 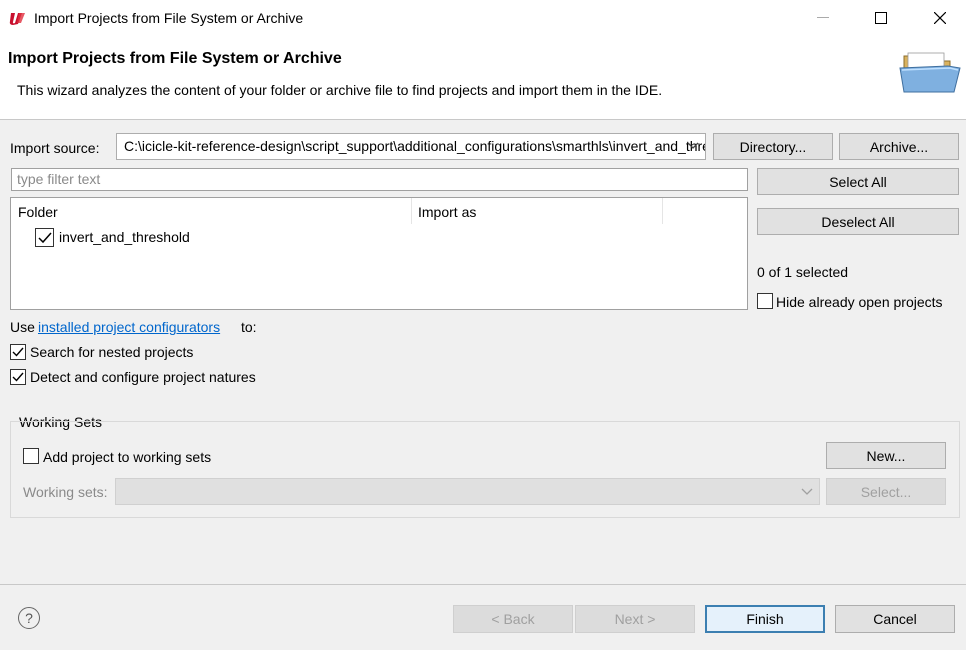 I want to click on next-button: Next >, so click(x=635, y=619).